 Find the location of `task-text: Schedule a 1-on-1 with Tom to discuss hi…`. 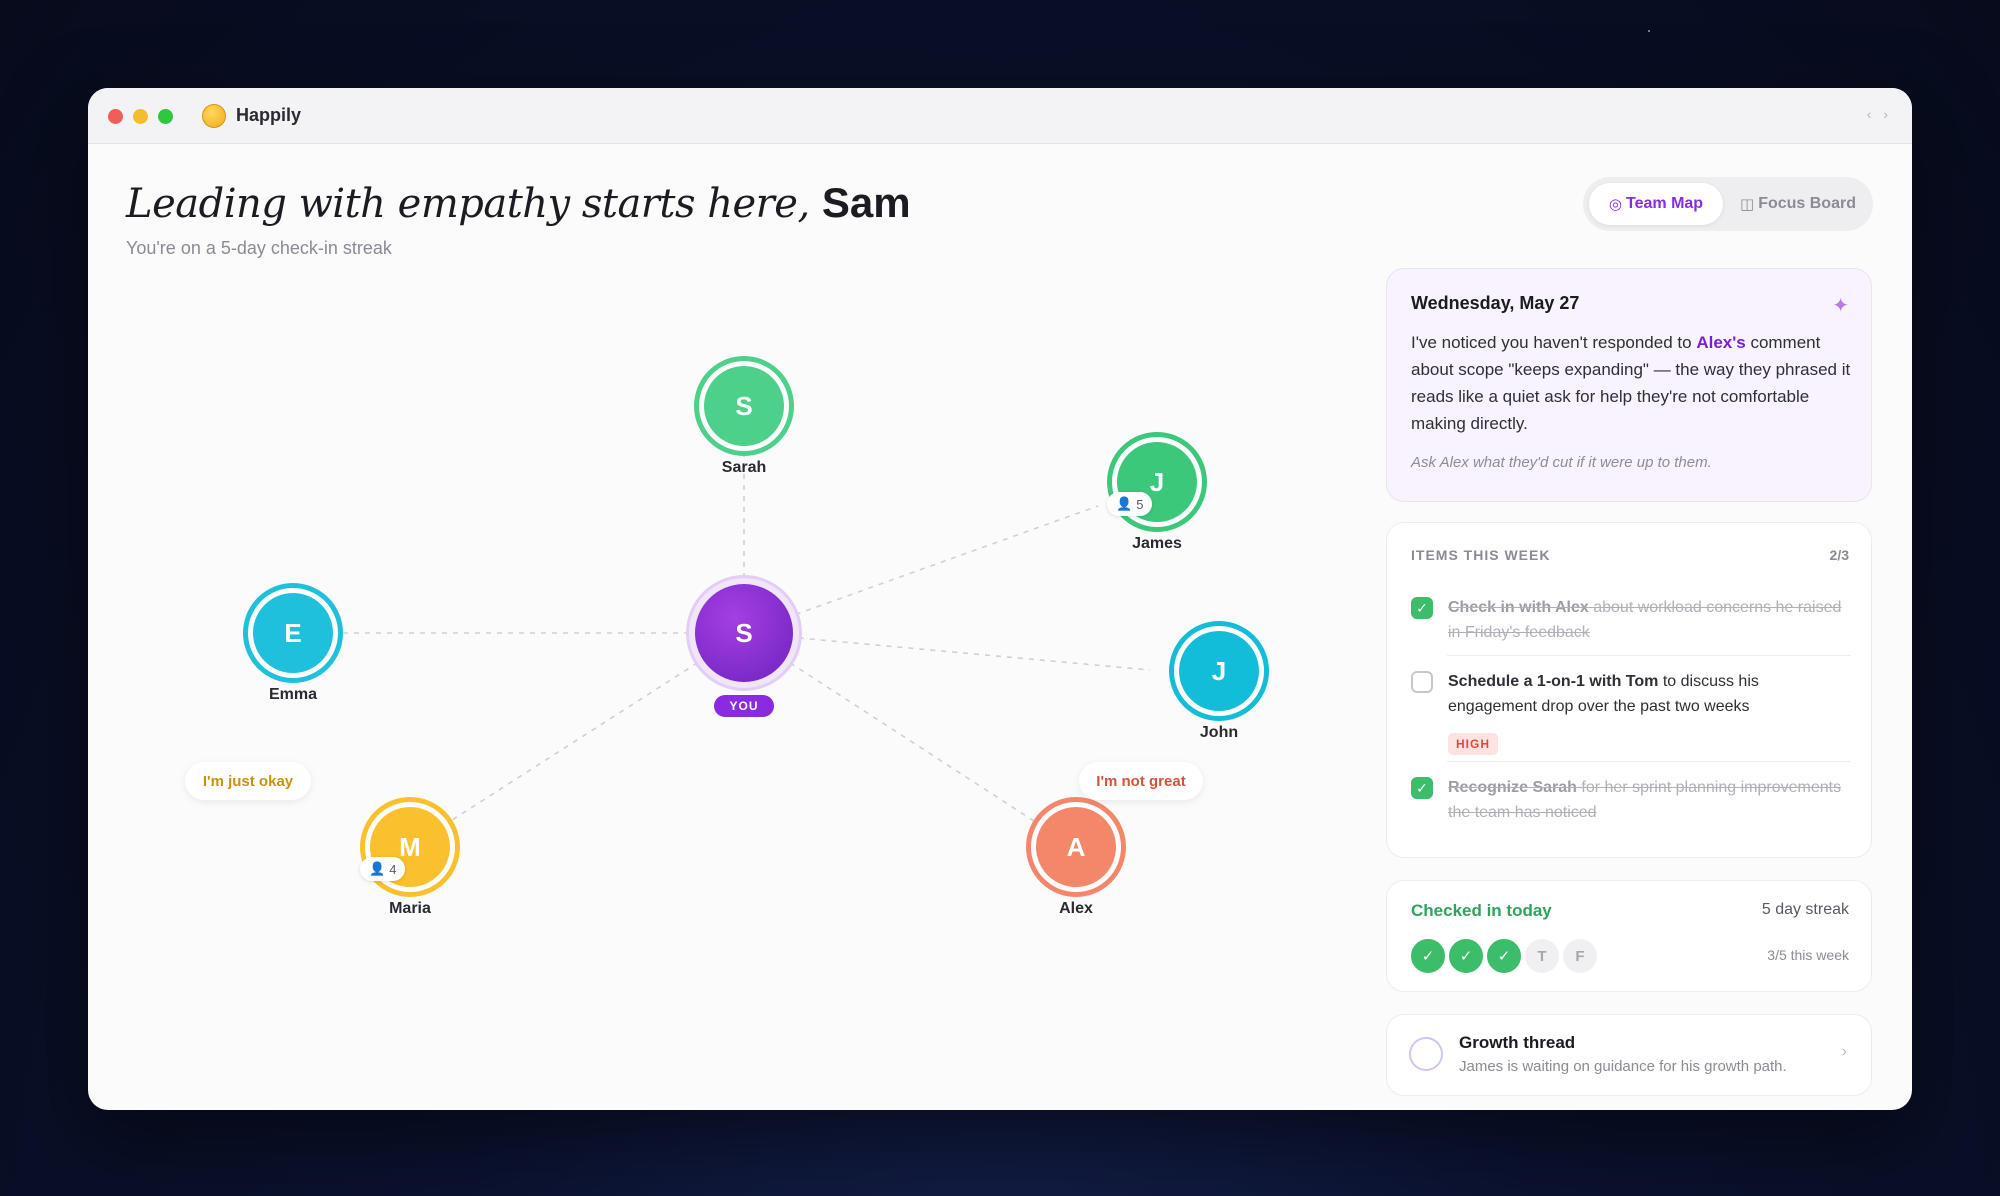

task-text: Schedule a 1-on-1 with Tom to discuss hi… is located at coordinates (1648, 694).